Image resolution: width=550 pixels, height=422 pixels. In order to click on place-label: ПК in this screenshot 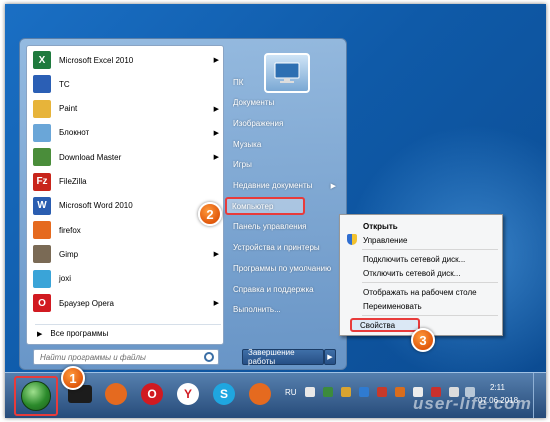, I will do `click(238, 82)`.